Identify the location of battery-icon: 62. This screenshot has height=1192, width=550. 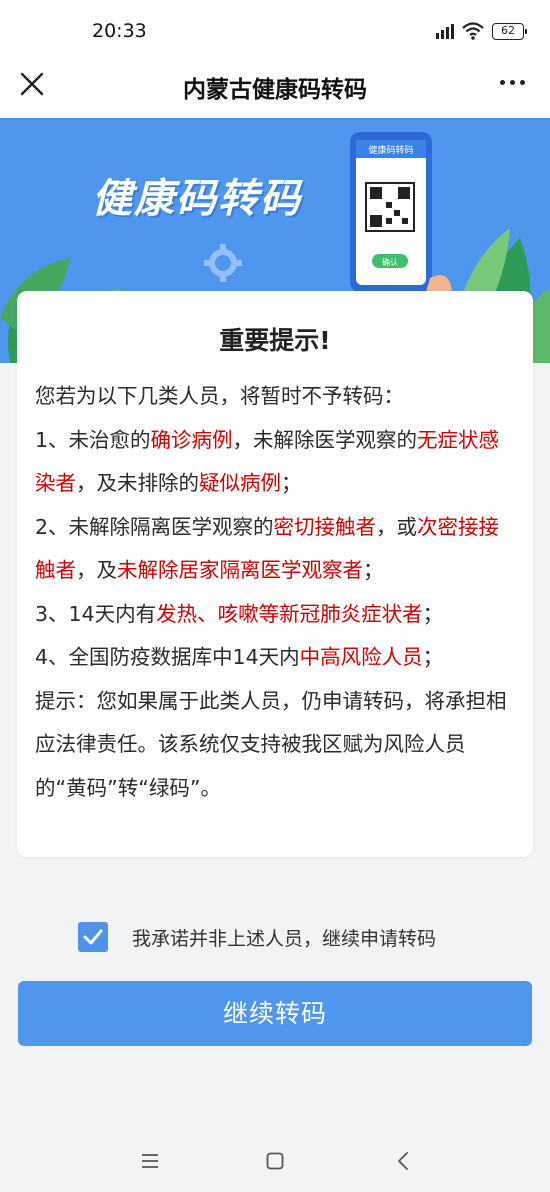
(509, 31).